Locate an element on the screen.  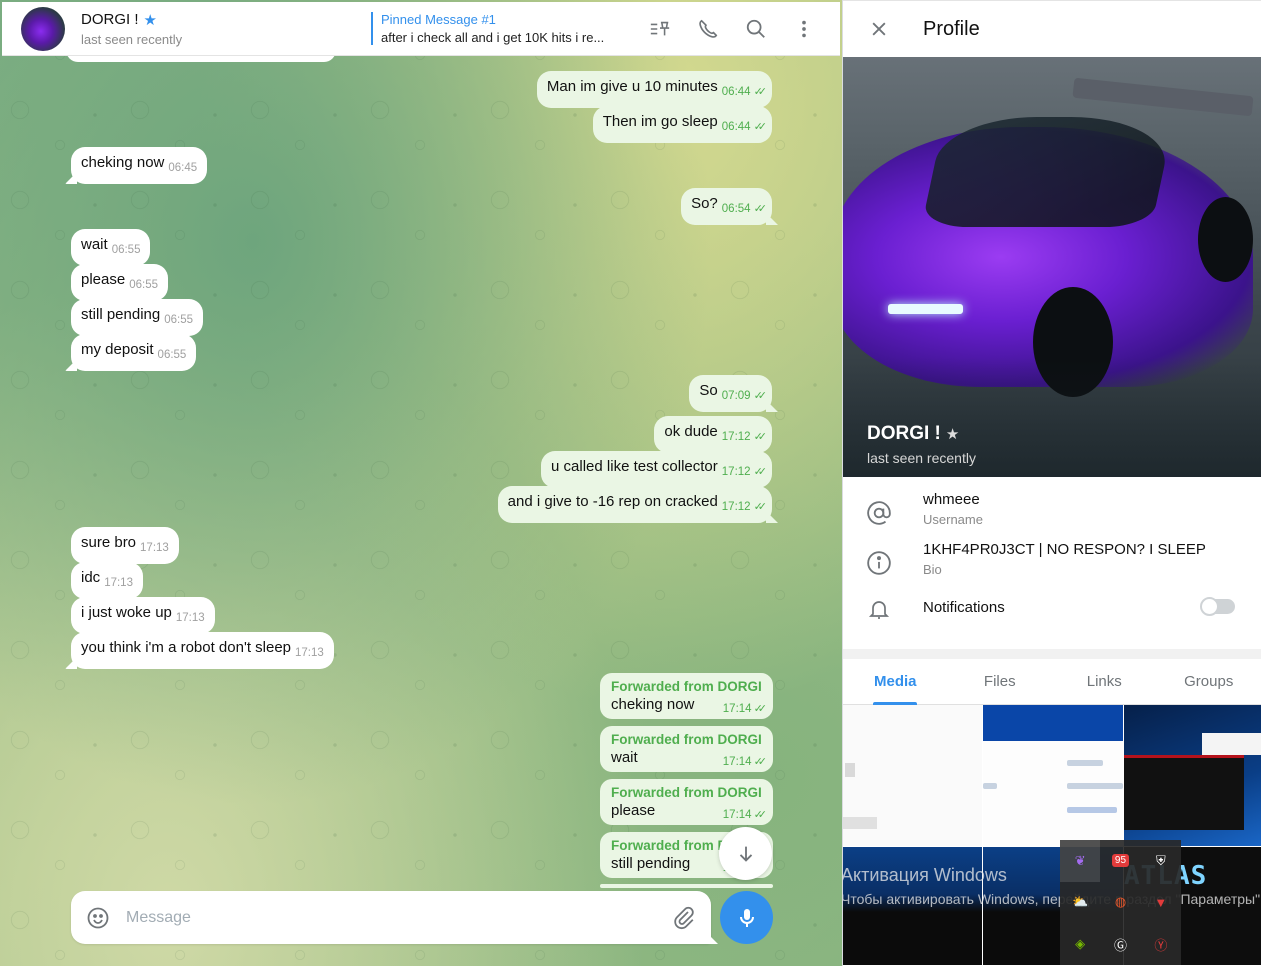
incoming-message: idc 17:13 is located at coordinates (107, 580).